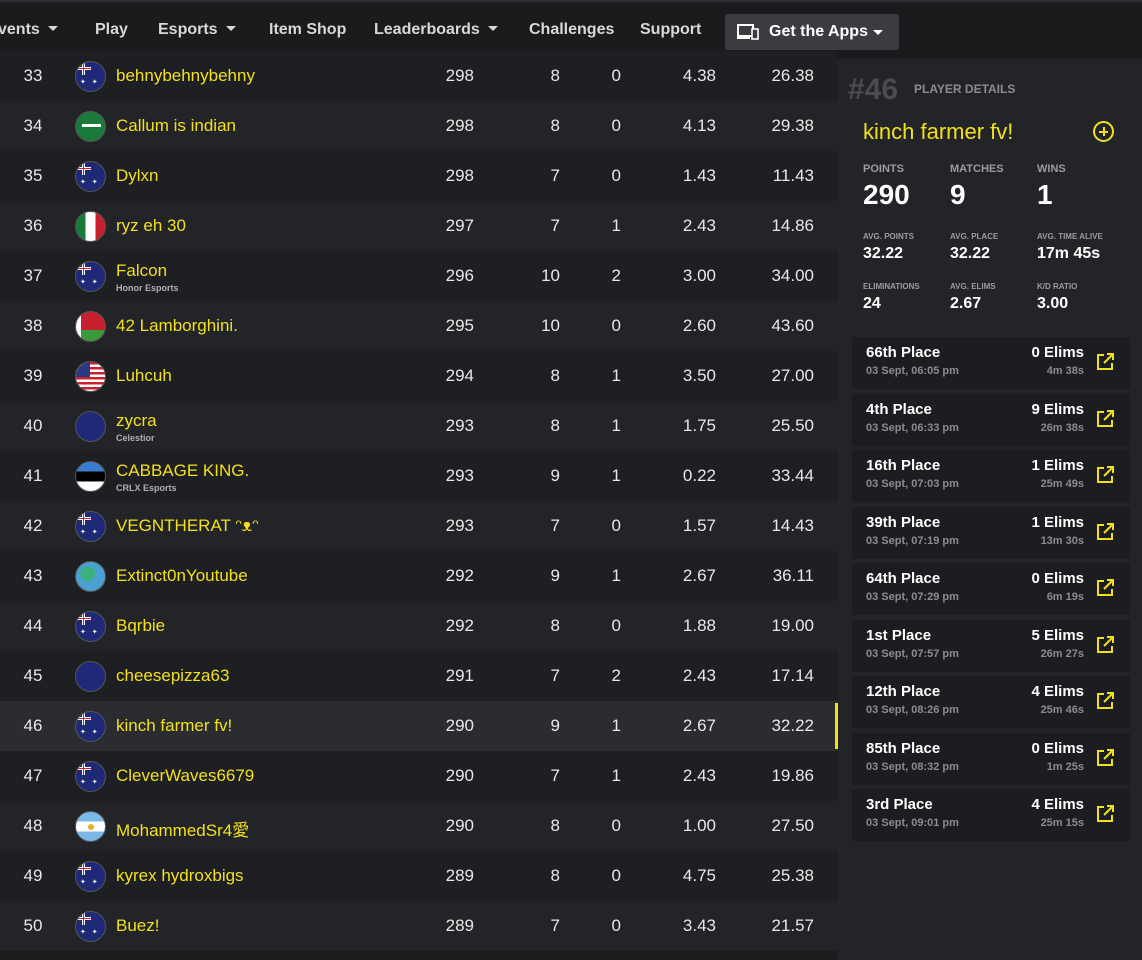 This screenshot has height=960, width=1142. I want to click on match-card: 66th Place 03 Sept, 06:05 pm 0 Elims 4m 38s, so click(991, 363).